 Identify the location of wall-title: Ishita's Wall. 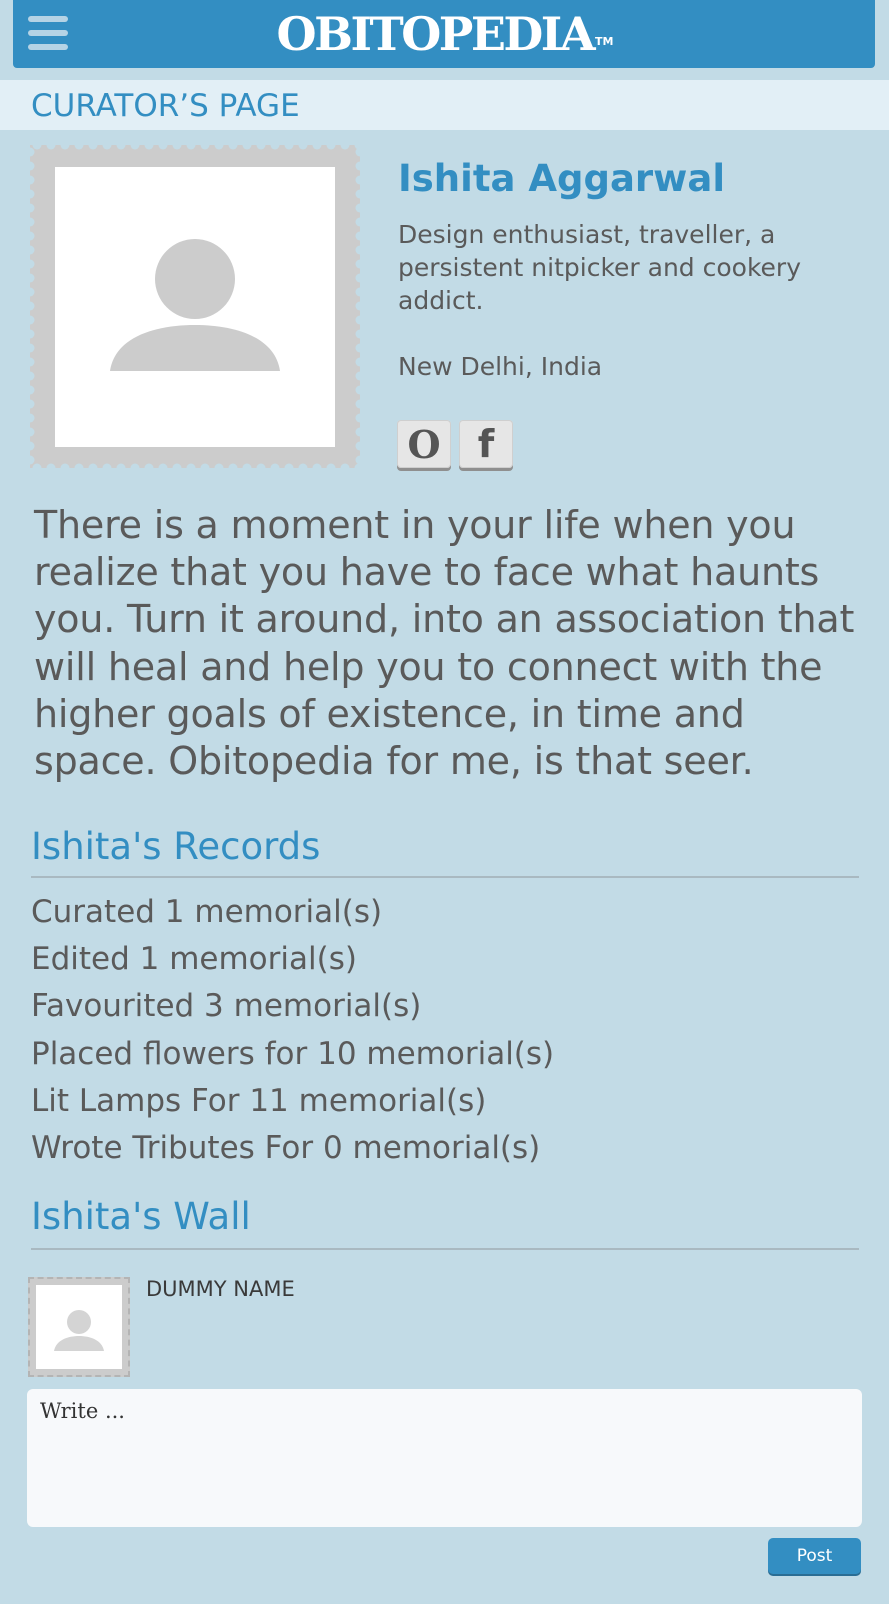
(141, 1216).